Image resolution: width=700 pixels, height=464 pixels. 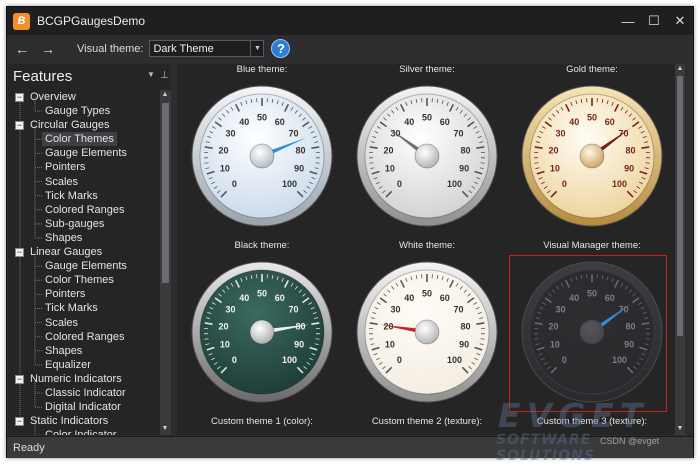 I want to click on gauge-caption: Gold theme:, so click(x=592, y=69).